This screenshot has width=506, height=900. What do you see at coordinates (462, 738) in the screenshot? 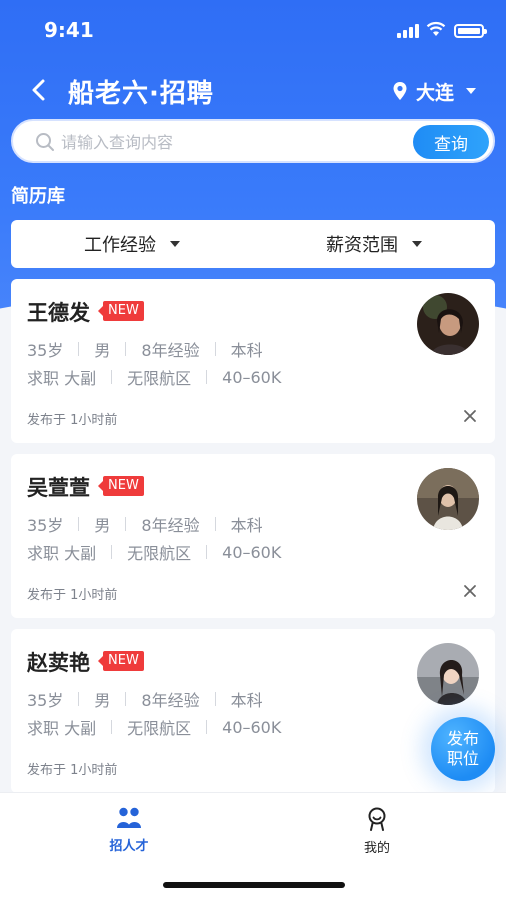
I see `fab-label-line1: 发布` at bounding box center [462, 738].